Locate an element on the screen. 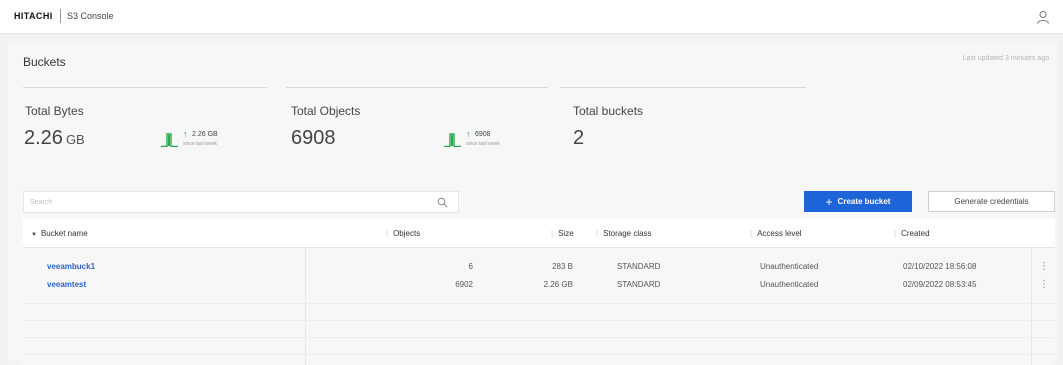 This screenshot has width=1063, height=365. user-icon is located at coordinates (1043, 17).